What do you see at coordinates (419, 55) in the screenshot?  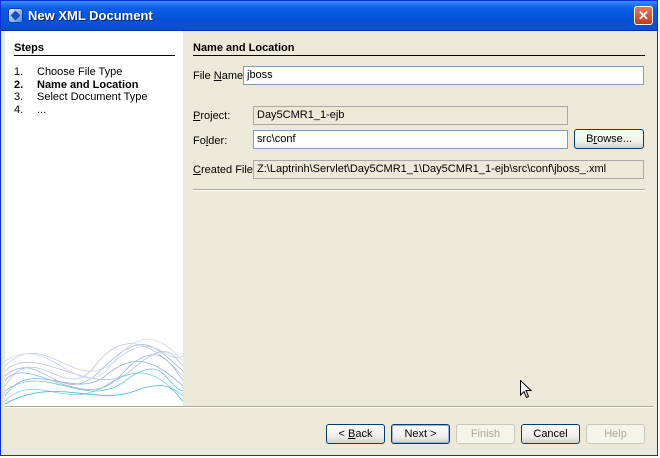 I see `section-divider` at bounding box center [419, 55].